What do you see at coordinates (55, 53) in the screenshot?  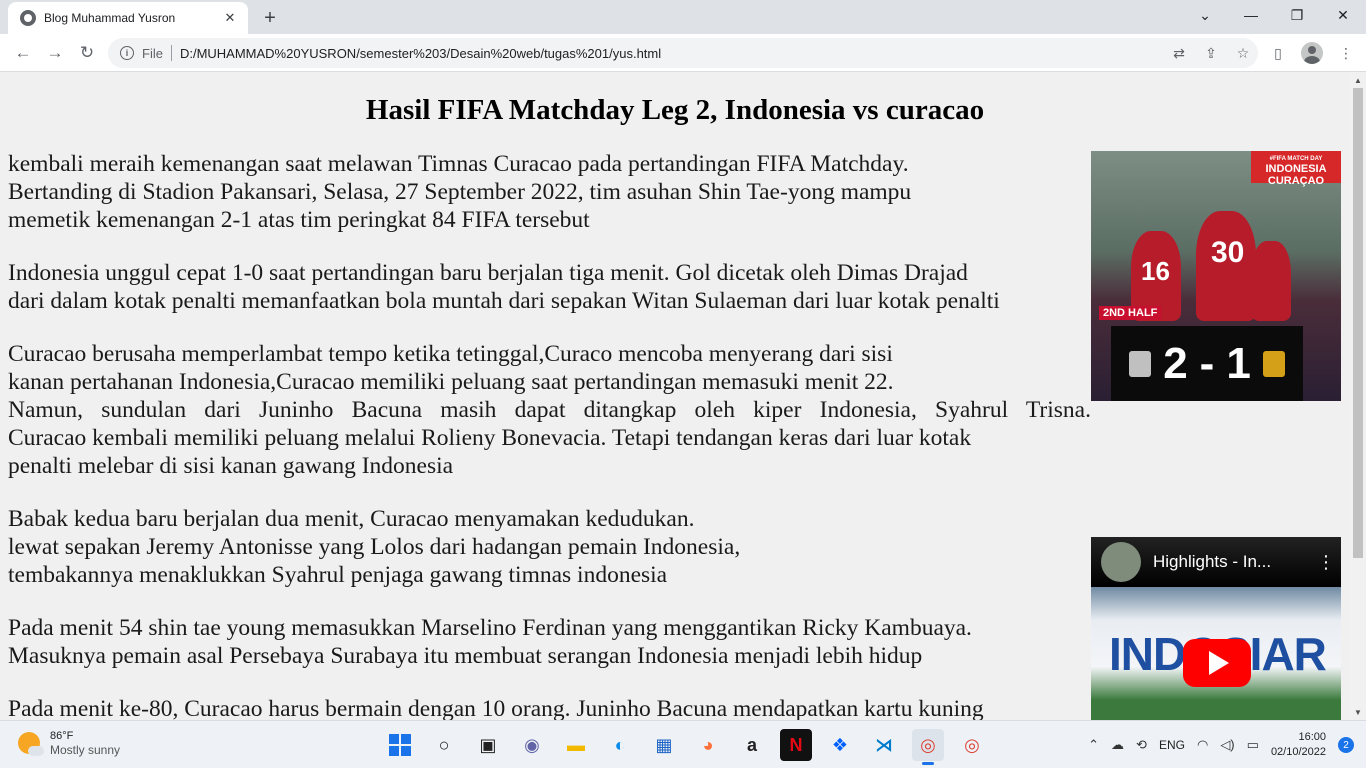 I see `forward-button: →` at bounding box center [55, 53].